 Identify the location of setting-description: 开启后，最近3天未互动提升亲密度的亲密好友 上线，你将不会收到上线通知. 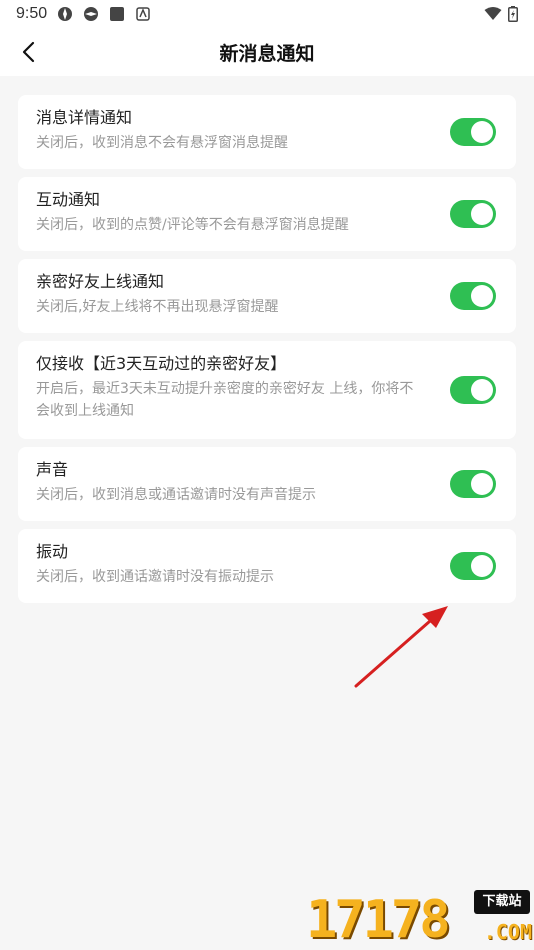
(225, 400).